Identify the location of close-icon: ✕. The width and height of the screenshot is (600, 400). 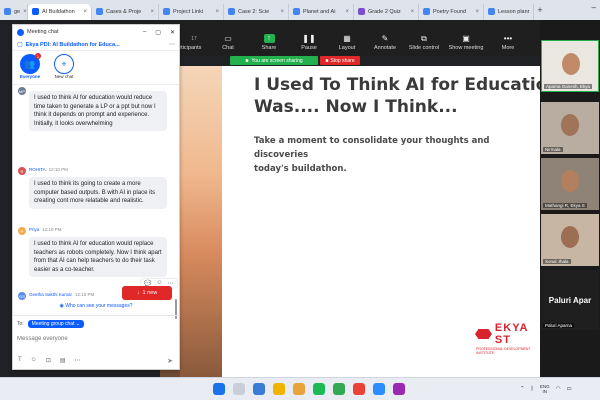
(172, 32).